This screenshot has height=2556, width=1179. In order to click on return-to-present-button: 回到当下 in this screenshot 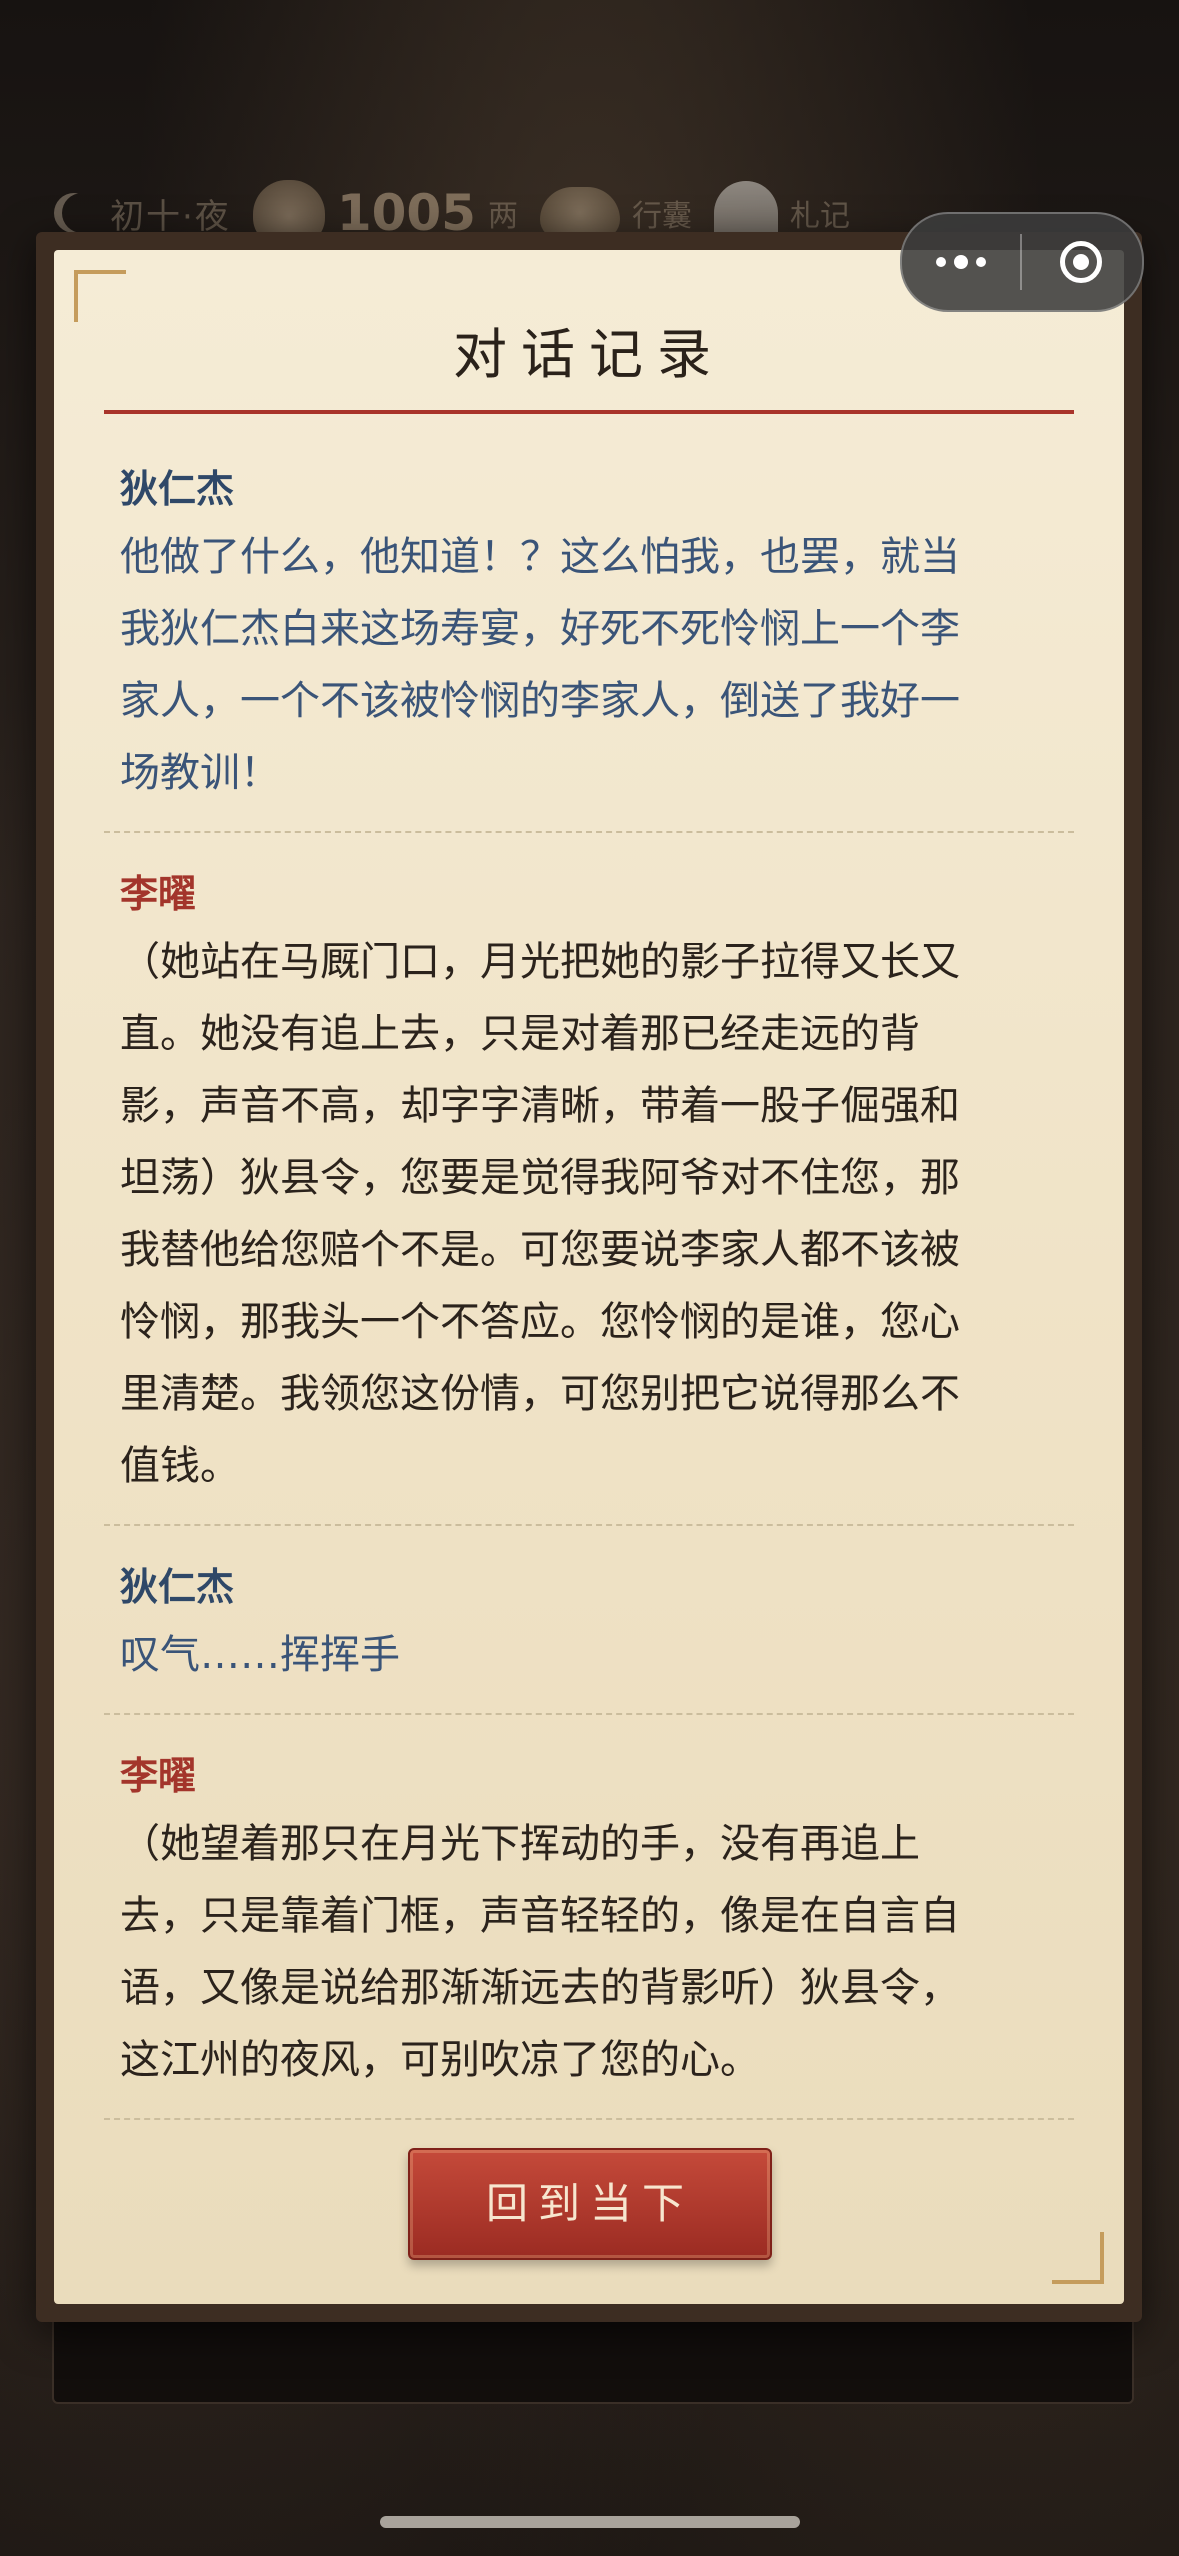, I will do `click(590, 2204)`.